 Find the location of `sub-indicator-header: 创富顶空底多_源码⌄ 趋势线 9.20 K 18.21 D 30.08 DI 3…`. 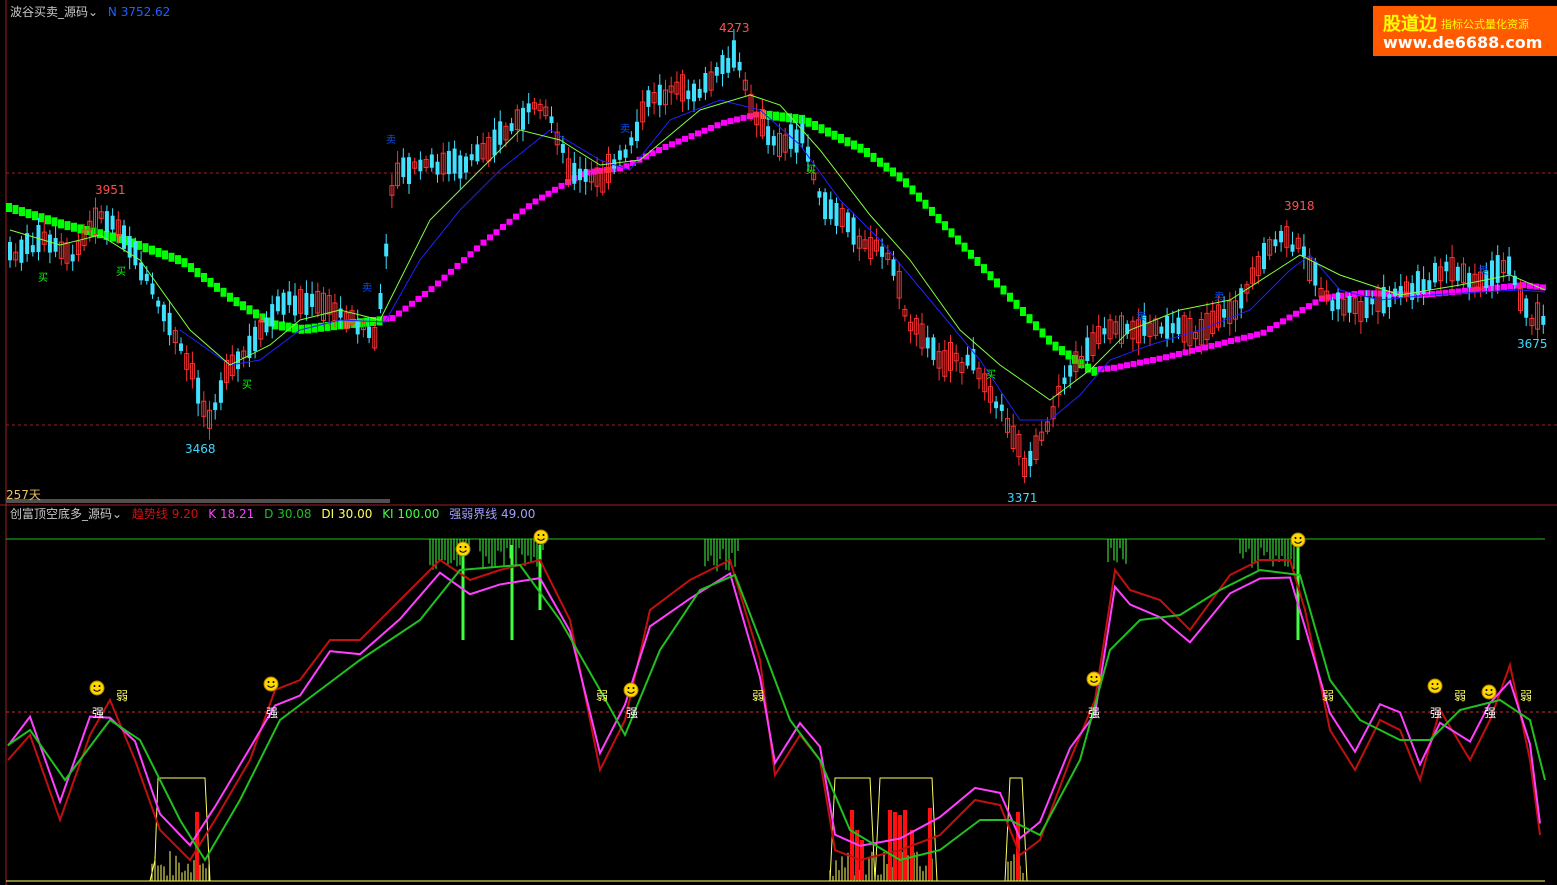

sub-indicator-header: 创富顶空底多_源码⌄ 趋势线 9.20 K 18.21 D 30.08 DI 3… is located at coordinates (275, 514).